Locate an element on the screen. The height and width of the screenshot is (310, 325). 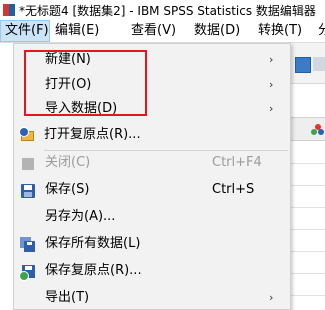
menu-item-export: 导出(T) › is located at coordinates (152, 298).